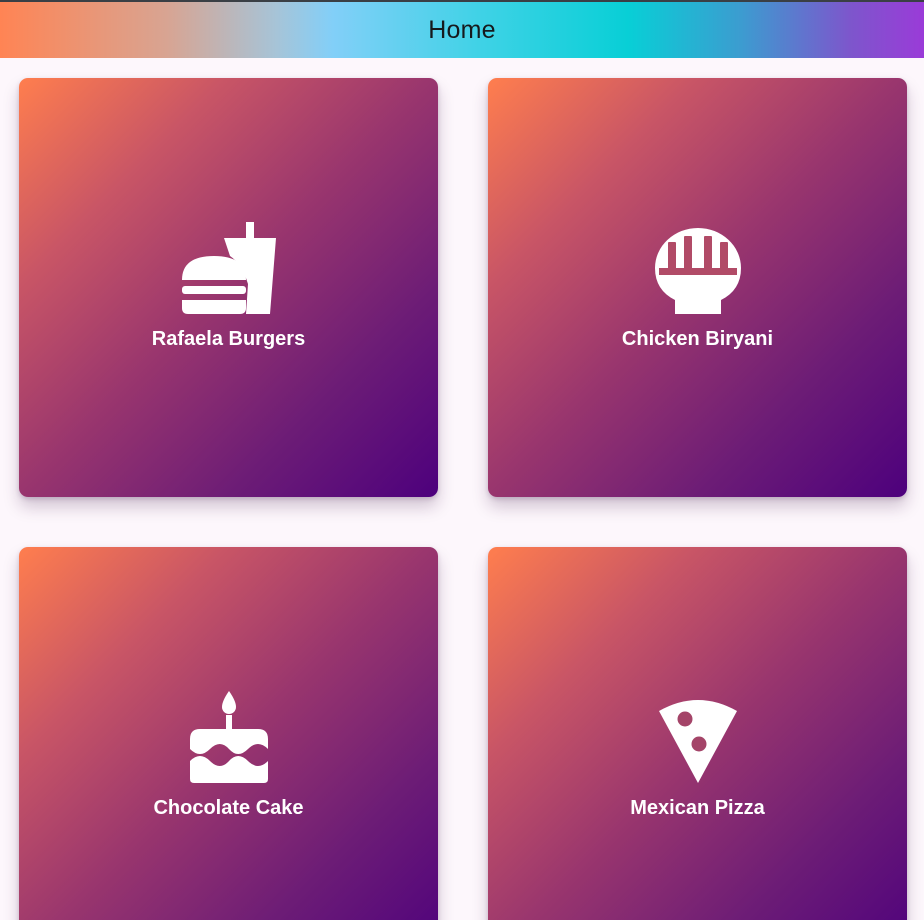 Image resolution: width=924 pixels, height=920 pixels. I want to click on fastfood-icon, so click(228, 264).